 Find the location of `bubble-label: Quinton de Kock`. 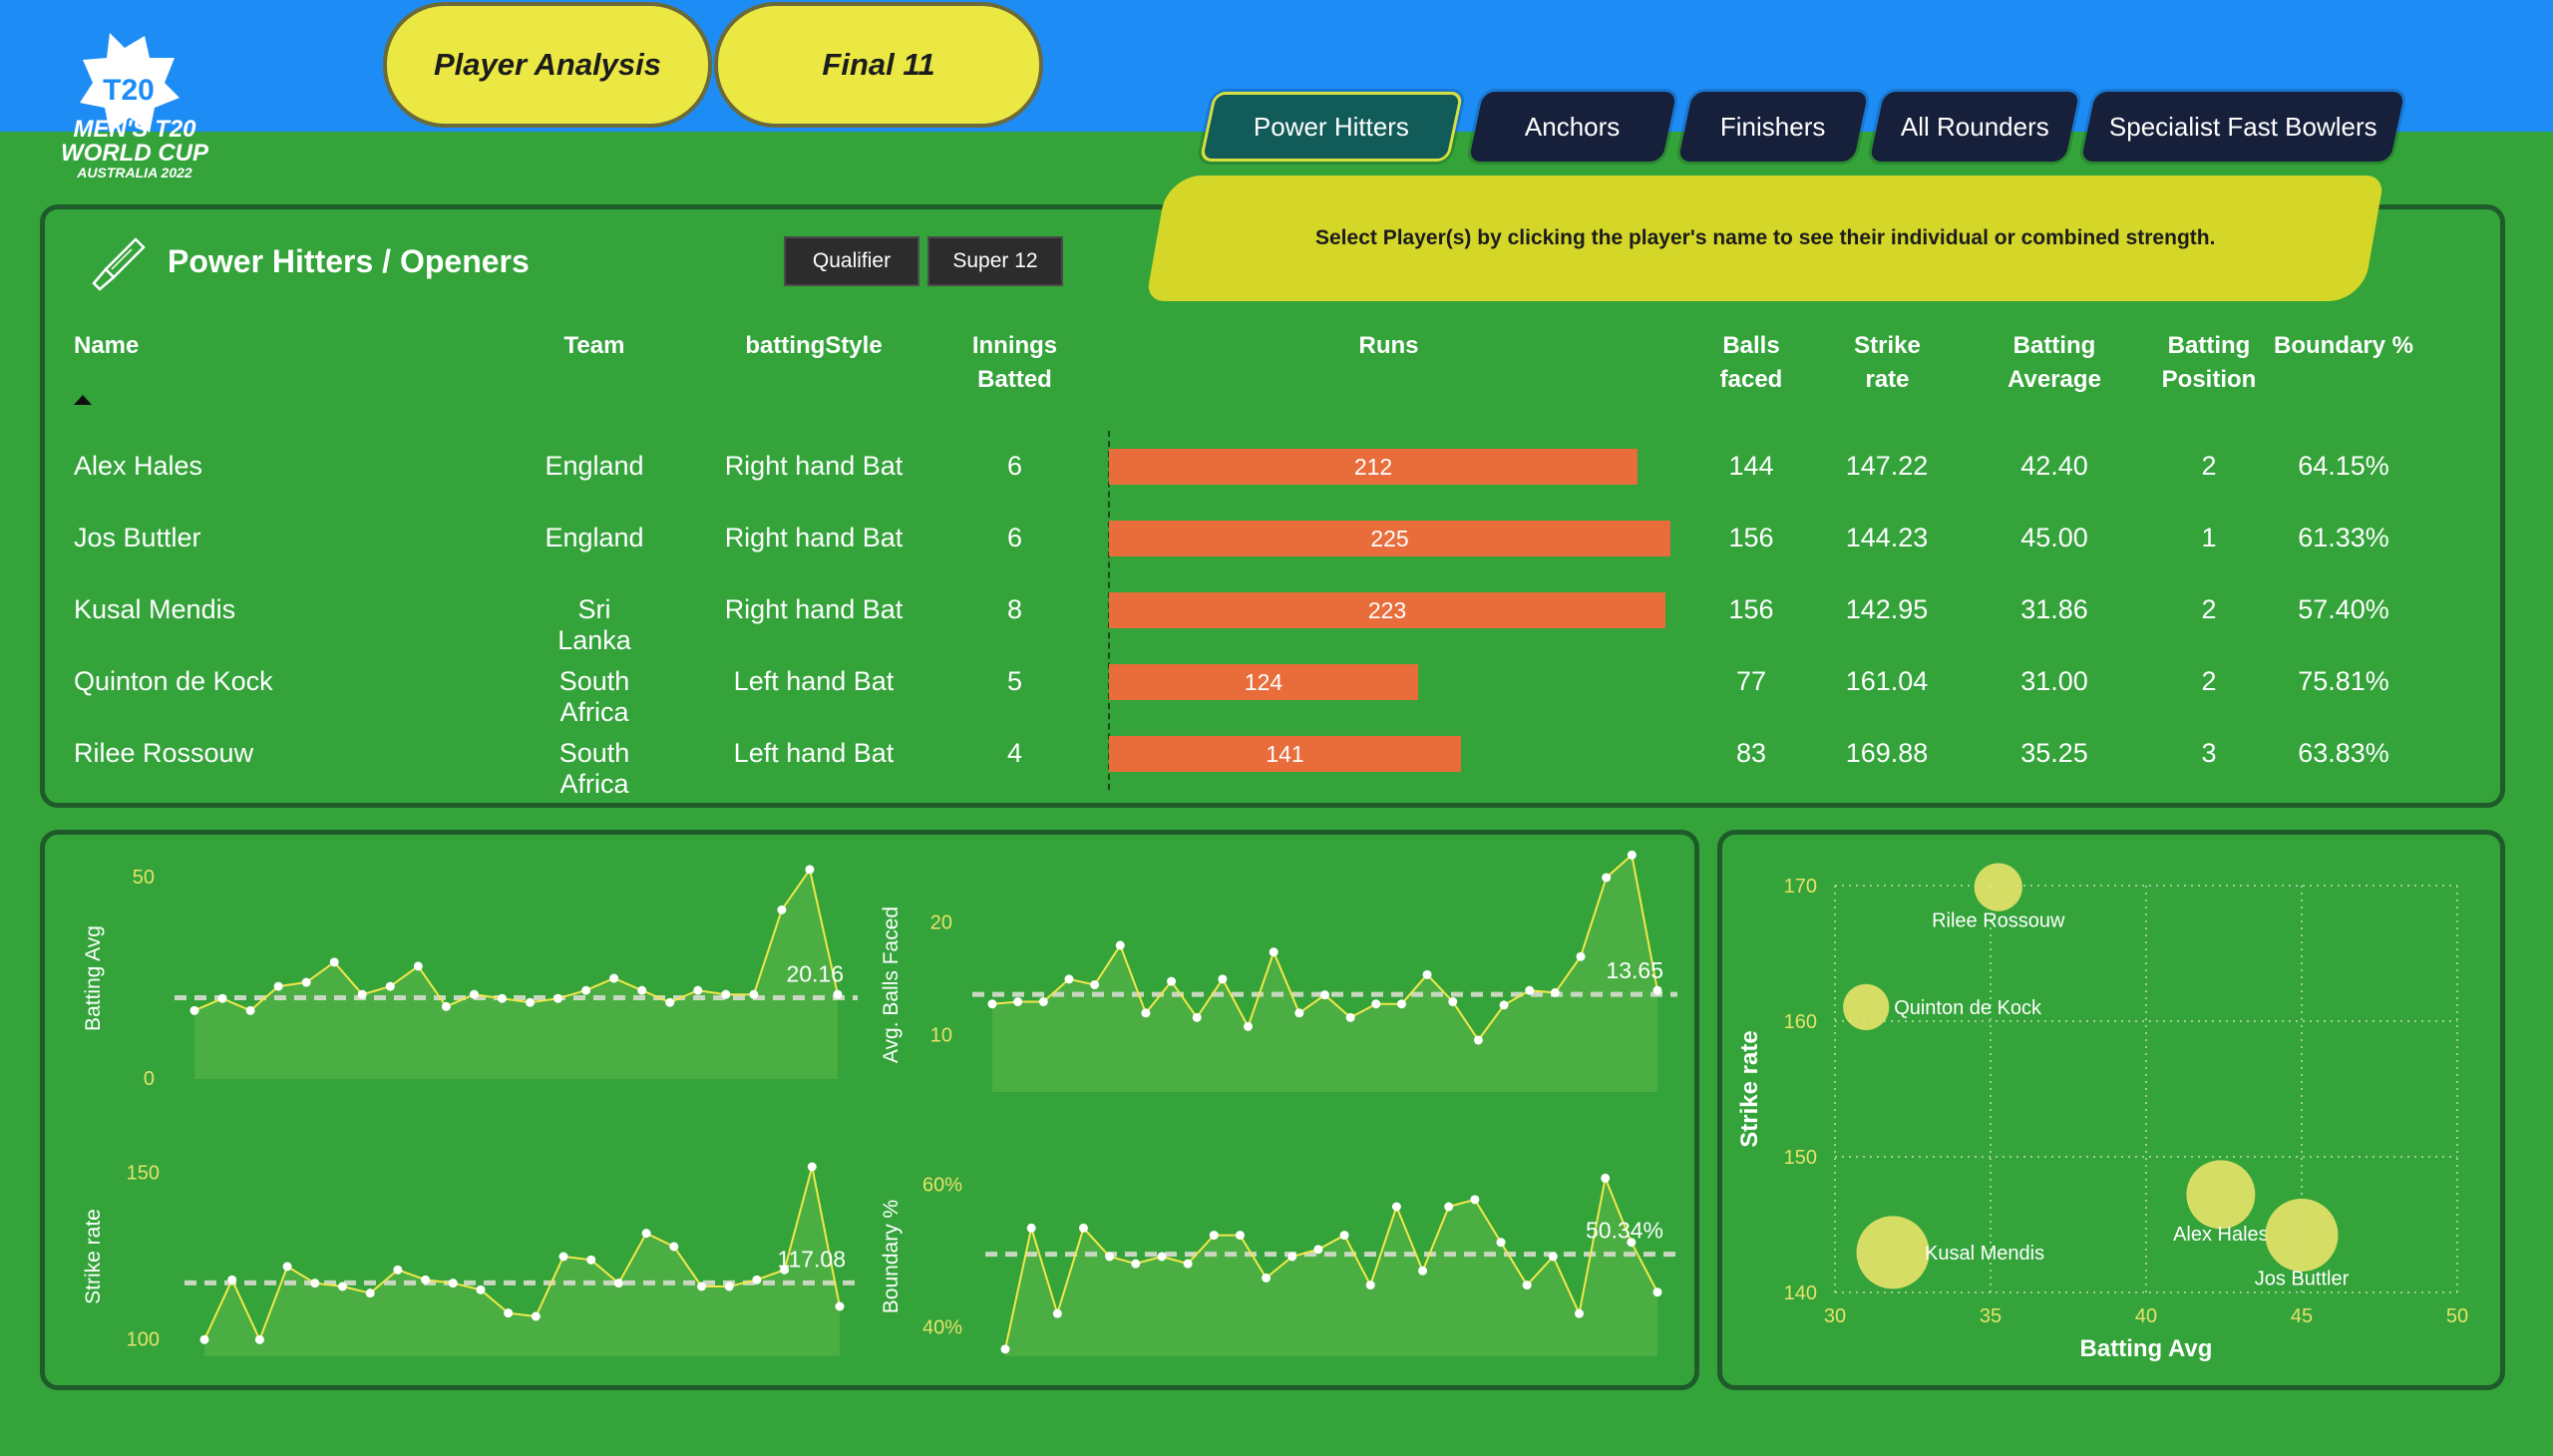

bubble-label: Quinton de Kock is located at coordinates (1968, 1008).